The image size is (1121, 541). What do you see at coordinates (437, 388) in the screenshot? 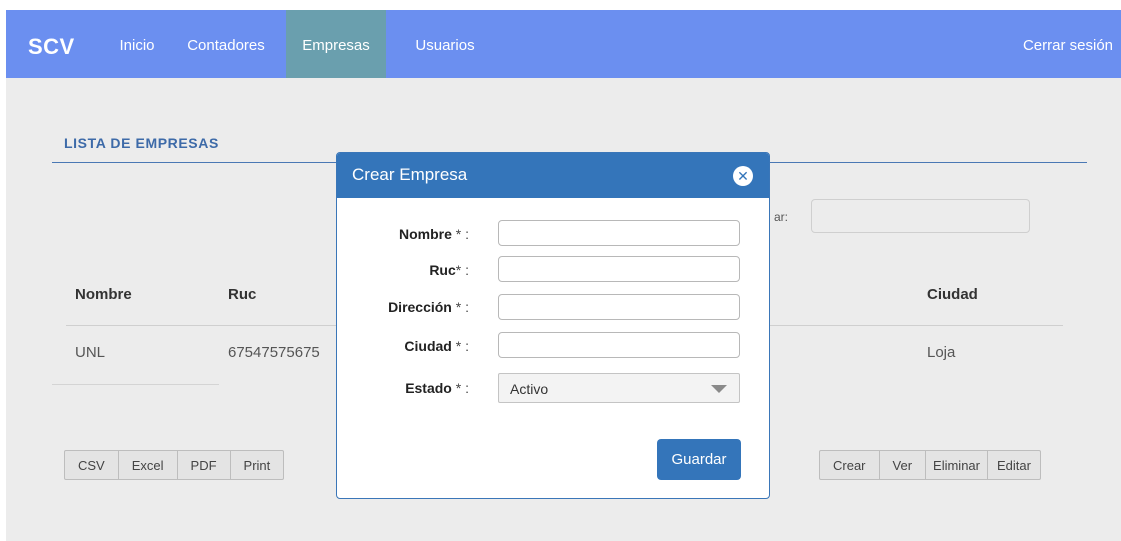
I see `estado-label: Estado * :` at bounding box center [437, 388].